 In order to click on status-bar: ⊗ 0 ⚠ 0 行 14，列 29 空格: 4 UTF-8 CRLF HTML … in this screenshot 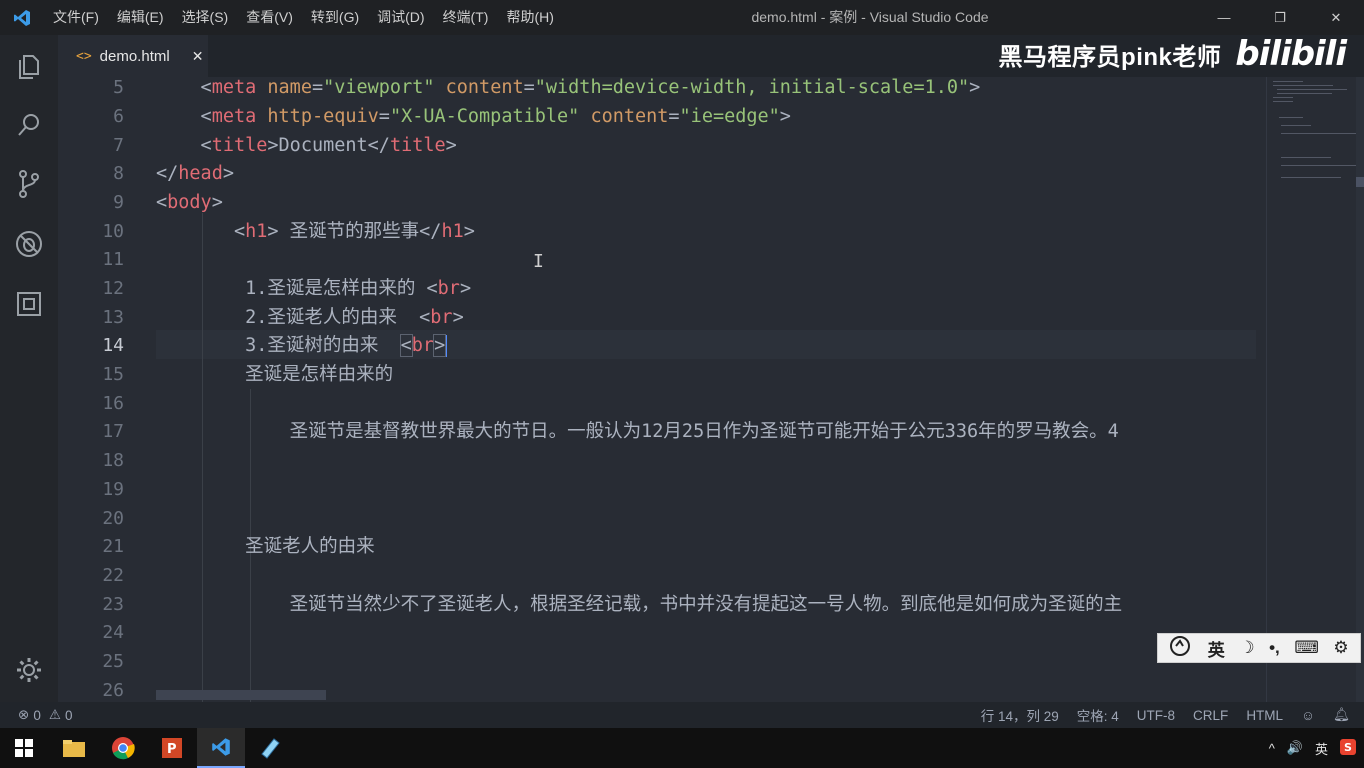, I will do `click(682, 715)`.